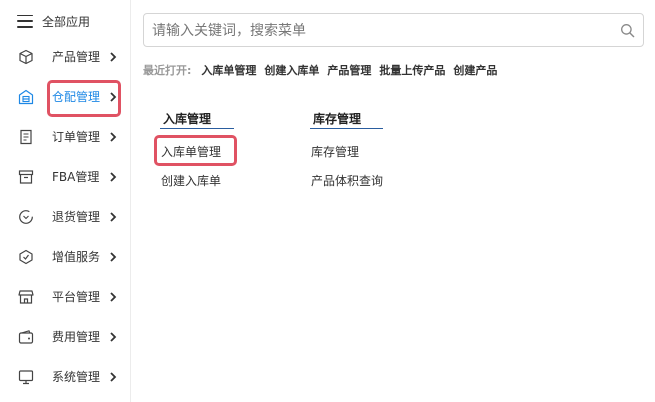 Image resolution: width=655 pixels, height=402 pixels. I want to click on sidebar-item-system: 系统管理, so click(65, 377).